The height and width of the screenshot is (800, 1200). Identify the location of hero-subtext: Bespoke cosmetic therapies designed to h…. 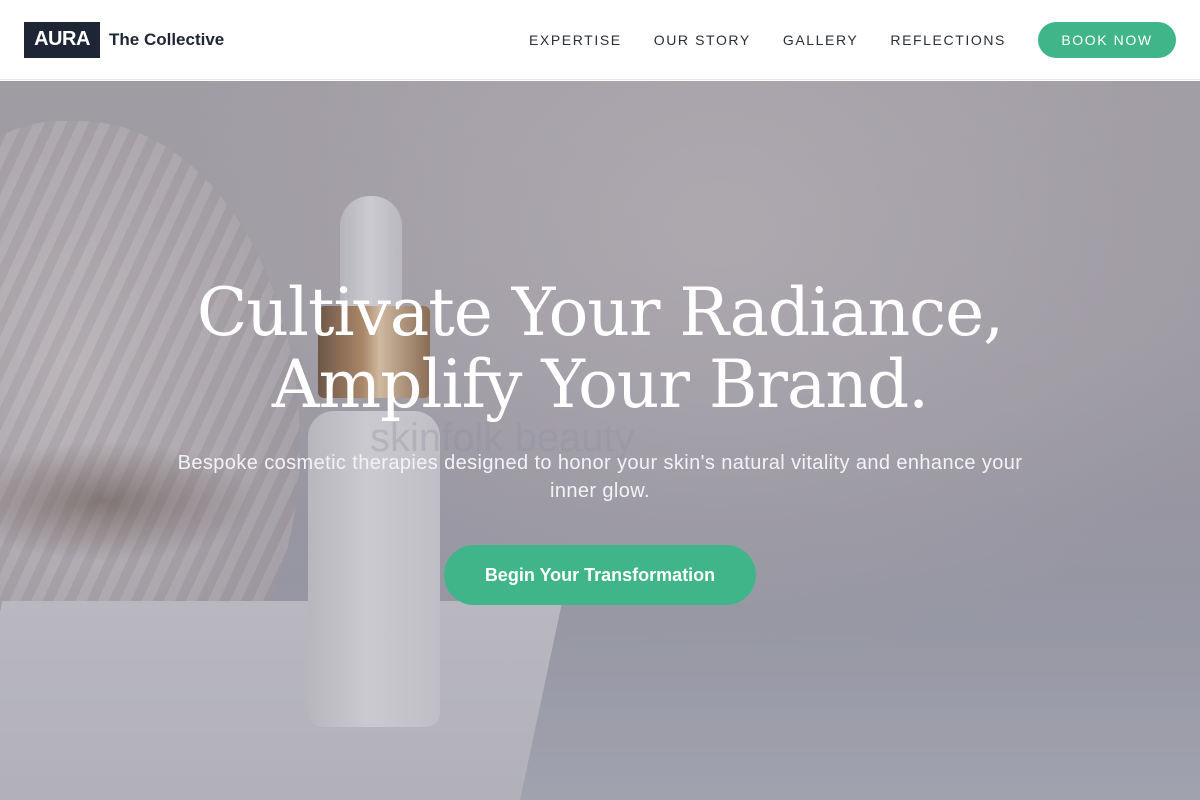
(600, 477).